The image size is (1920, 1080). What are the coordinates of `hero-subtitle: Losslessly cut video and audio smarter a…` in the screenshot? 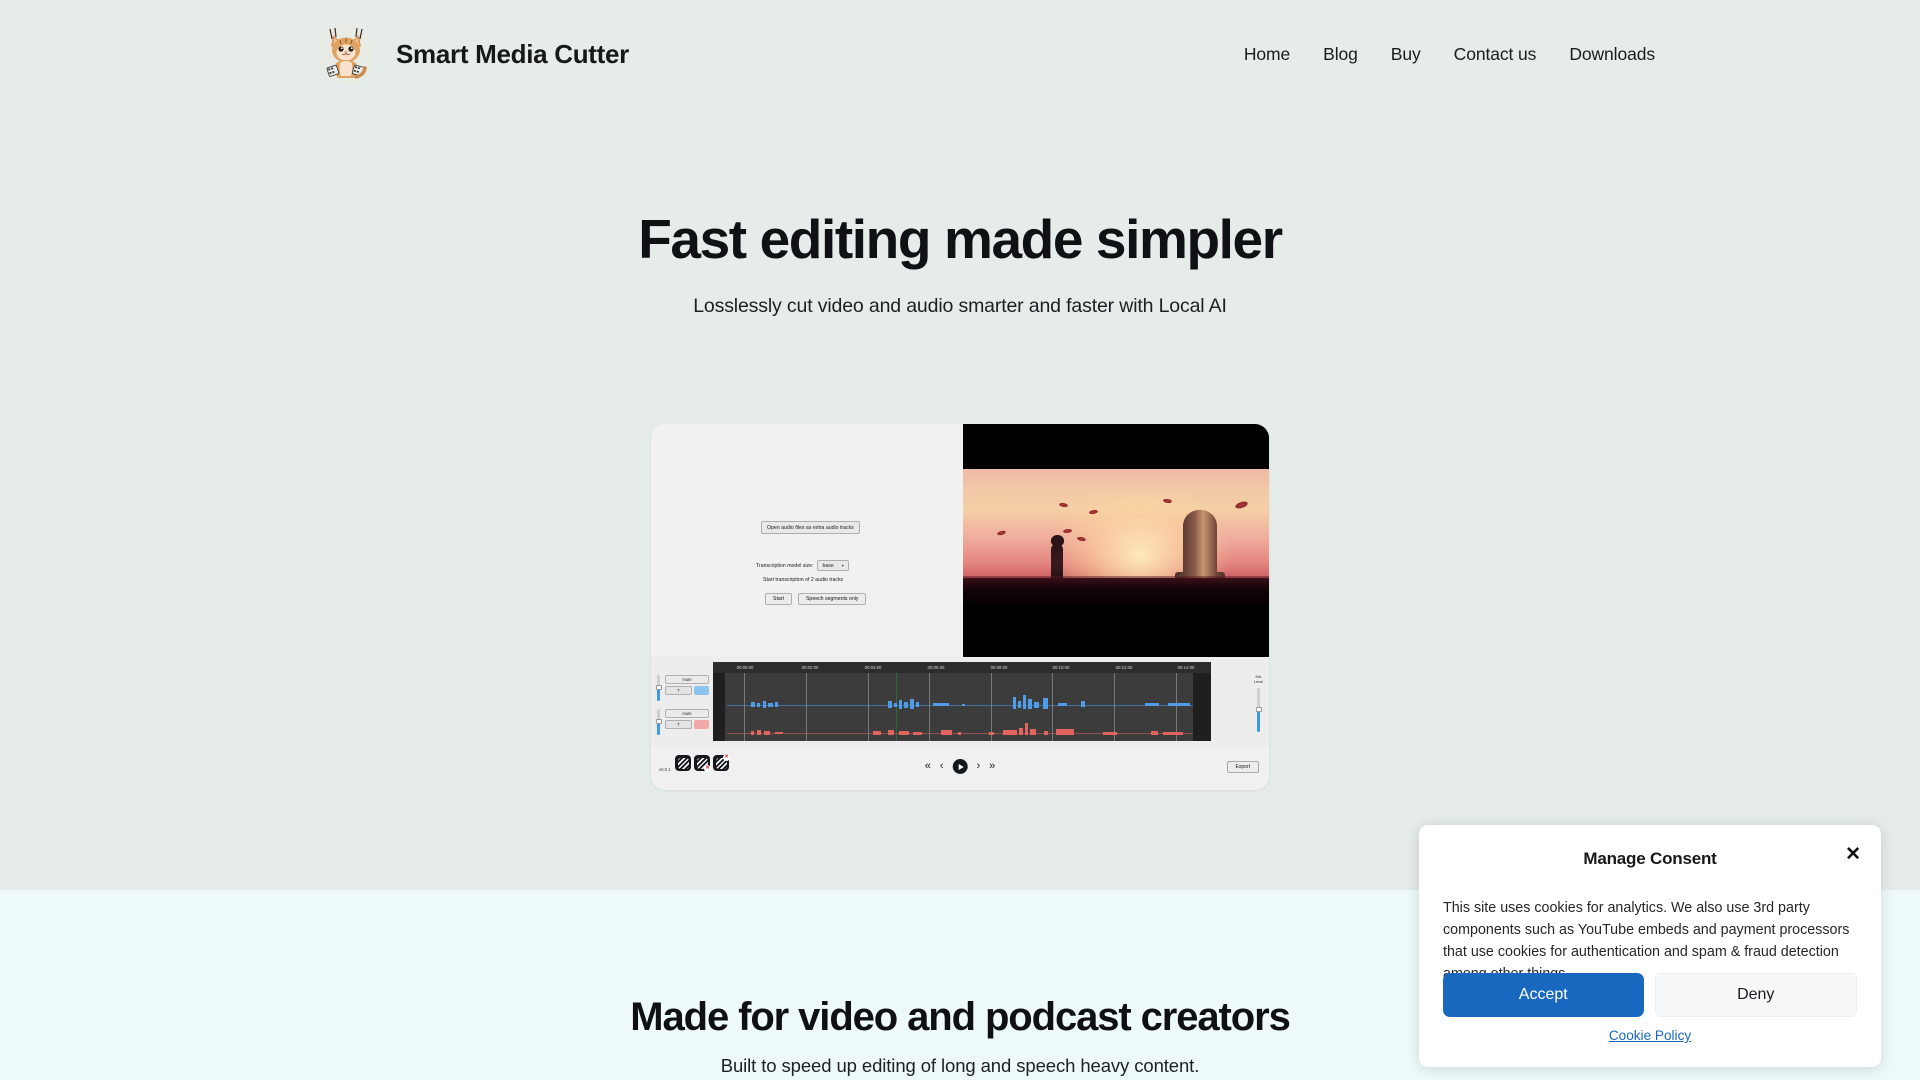 It's located at (960, 306).